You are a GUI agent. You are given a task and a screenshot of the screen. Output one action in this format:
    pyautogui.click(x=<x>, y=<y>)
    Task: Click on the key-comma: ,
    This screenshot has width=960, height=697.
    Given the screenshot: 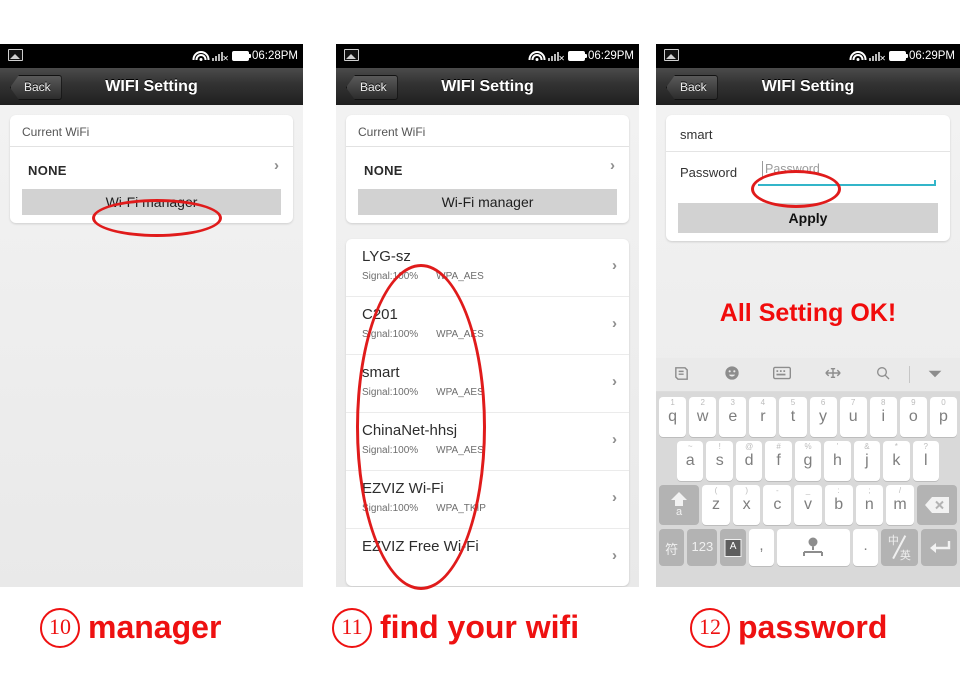 What is the action you would take?
    pyautogui.click(x=761, y=547)
    